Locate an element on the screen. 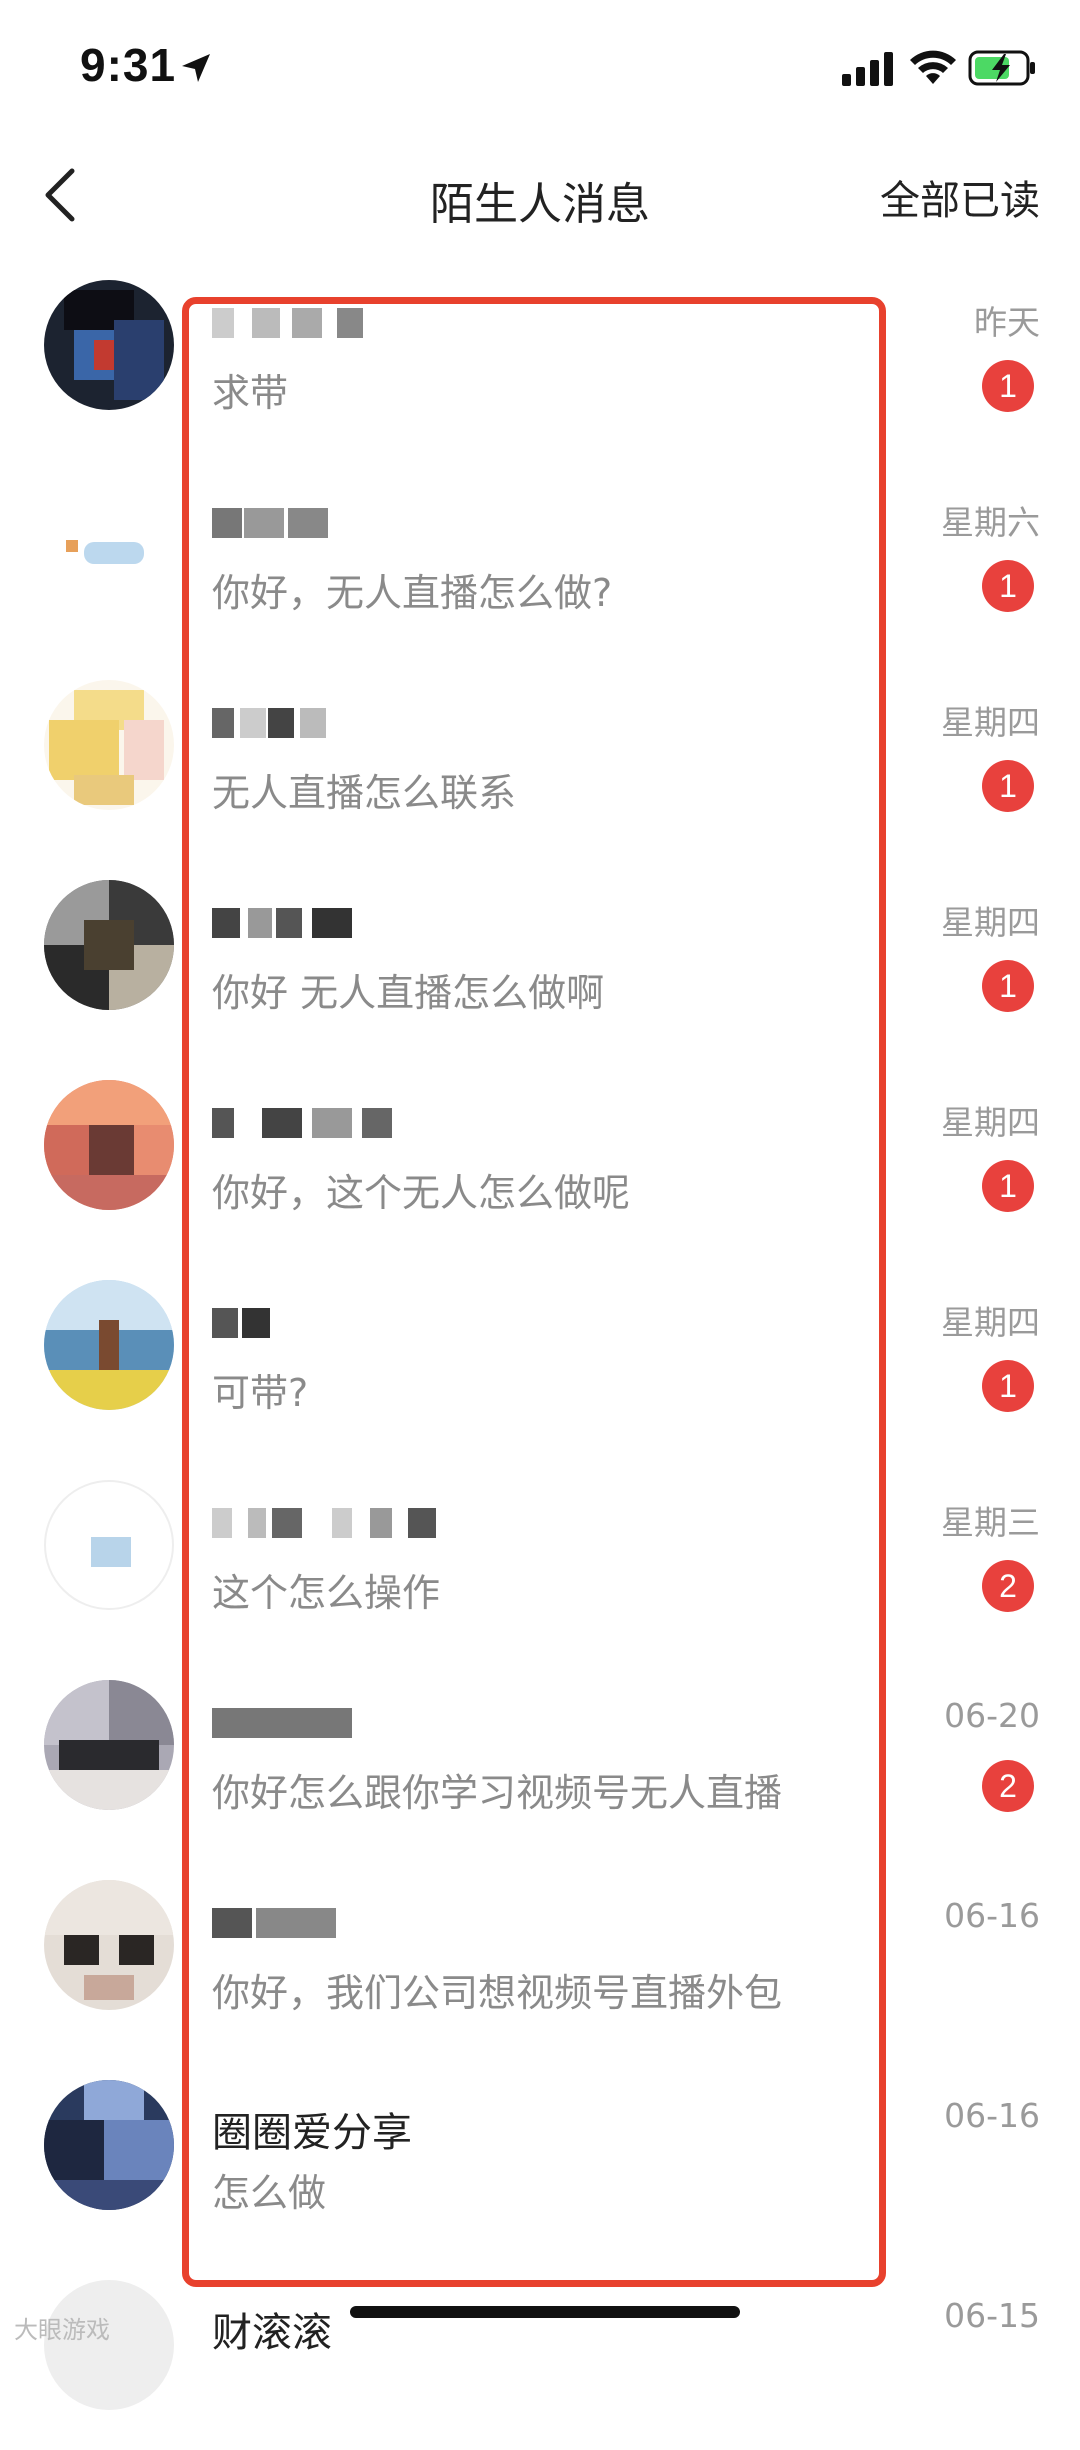 The image size is (1080, 2450). message-item: 你好，无人直播怎么做? 星期六 1 is located at coordinates (540, 550).